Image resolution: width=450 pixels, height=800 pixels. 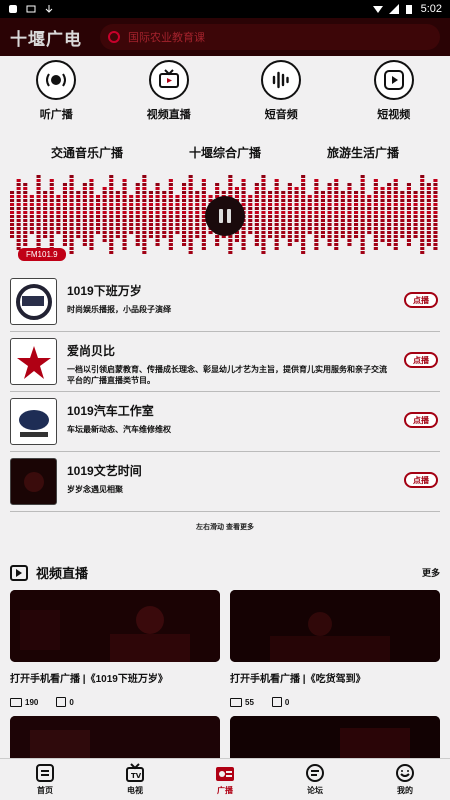 I want to click on more-link: 更多, so click(x=431, y=572).